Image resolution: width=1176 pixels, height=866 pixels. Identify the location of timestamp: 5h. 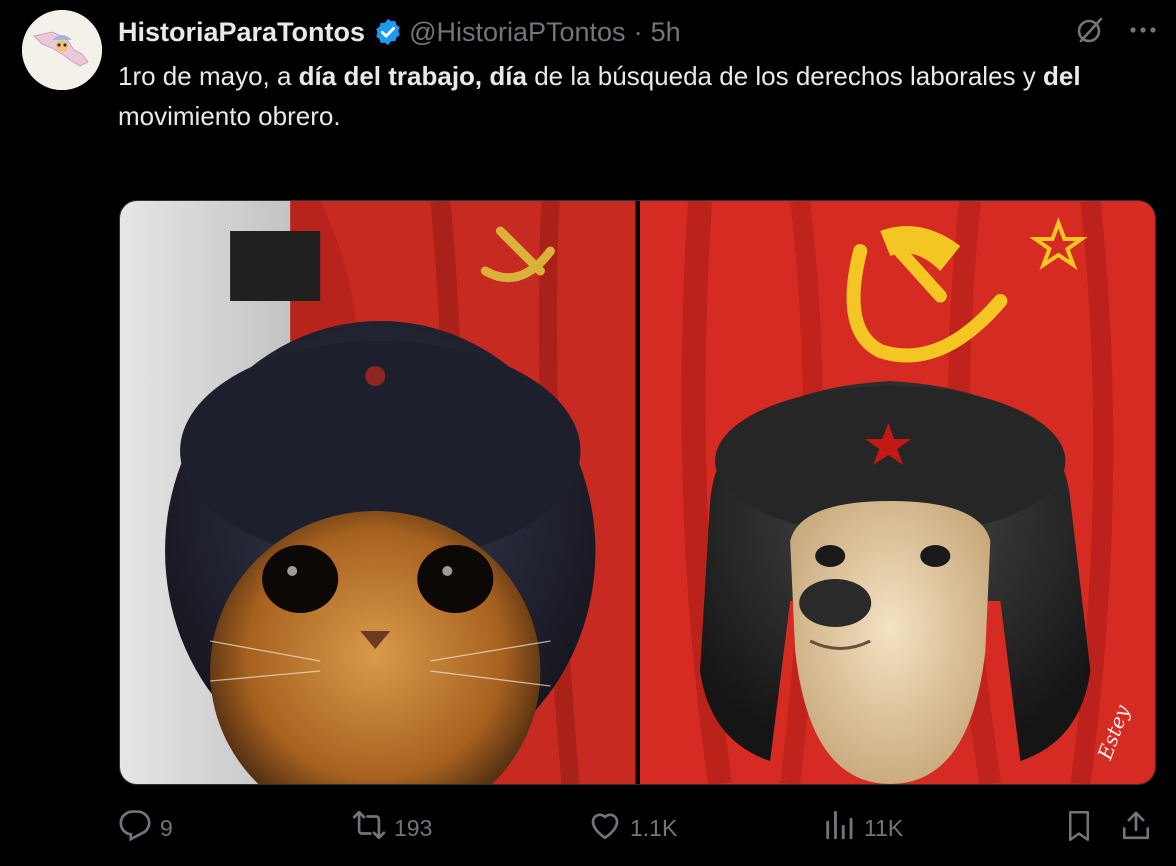
(666, 32).